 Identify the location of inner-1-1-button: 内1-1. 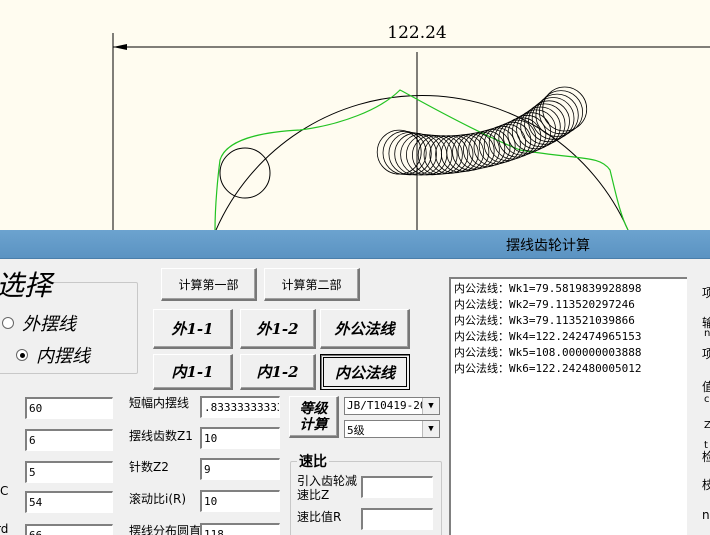
(193, 372).